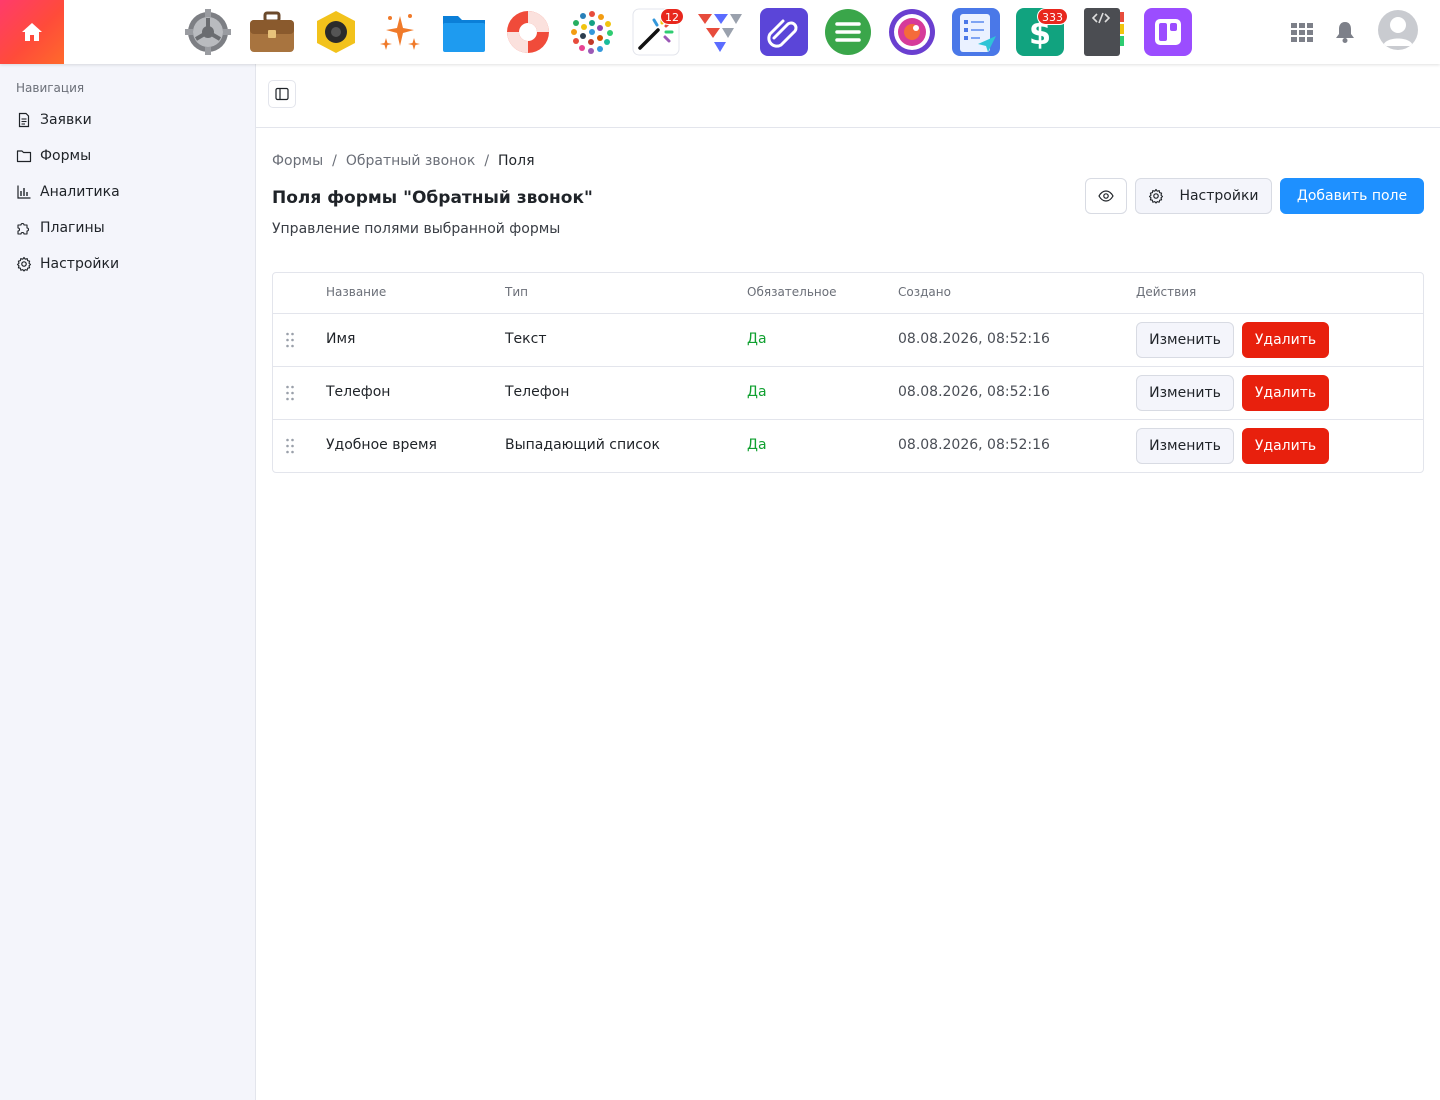 This screenshot has height=1100, width=1440. I want to click on sidebar-toggle-icon, so click(282, 94).